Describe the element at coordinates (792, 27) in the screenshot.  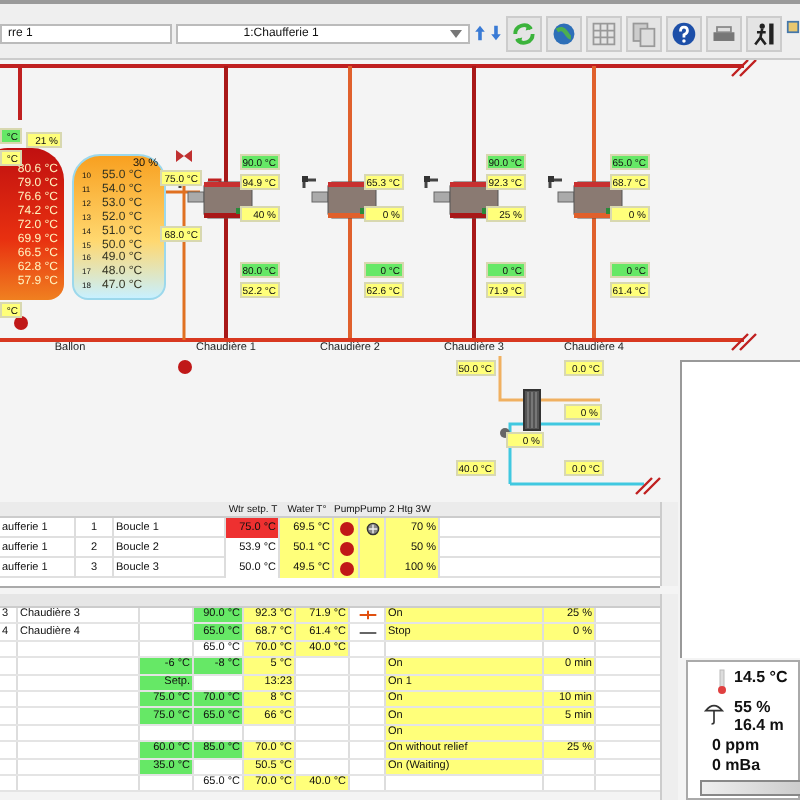
I see `window-icon` at that location.